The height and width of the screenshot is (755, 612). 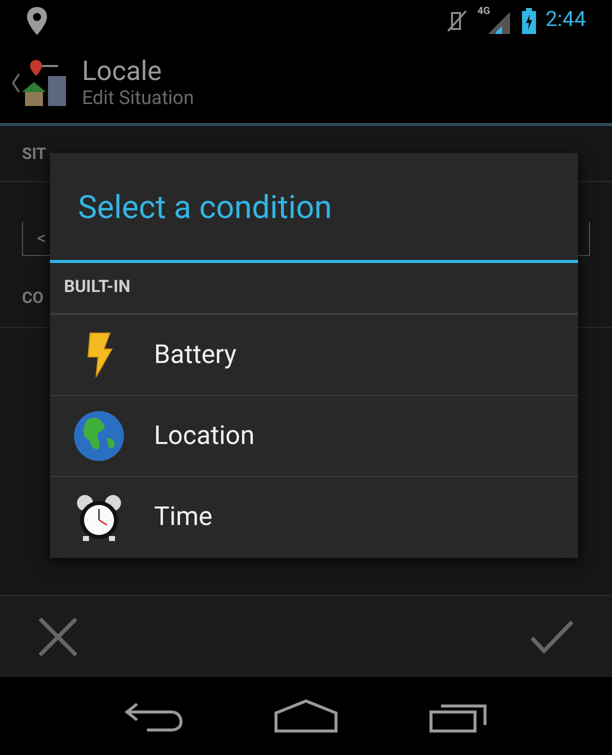 I want to click on alarm-clock-icon, so click(x=99, y=517).